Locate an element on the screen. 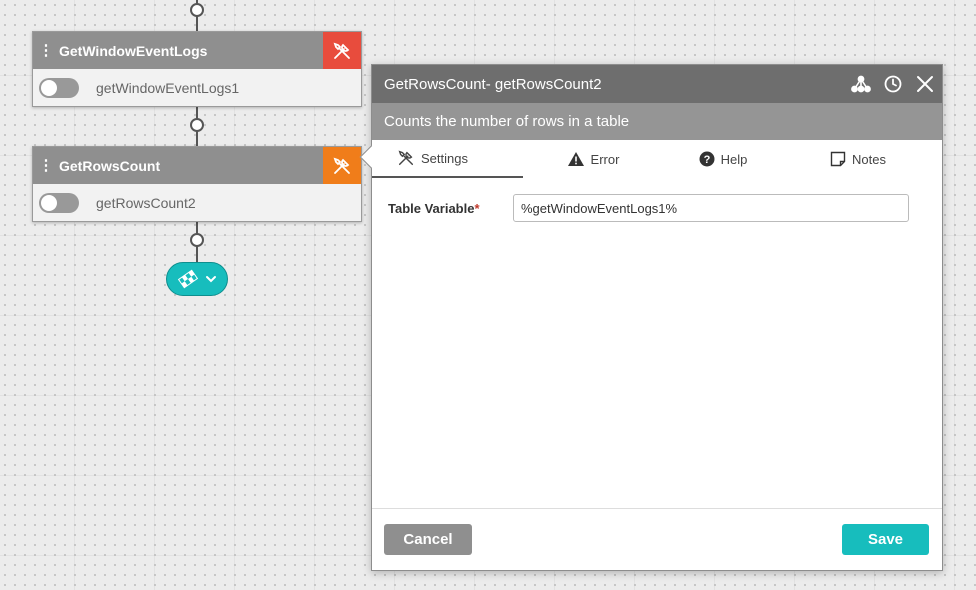 This screenshot has width=976, height=590. tab-settings: Settings is located at coordinates (447, 159).